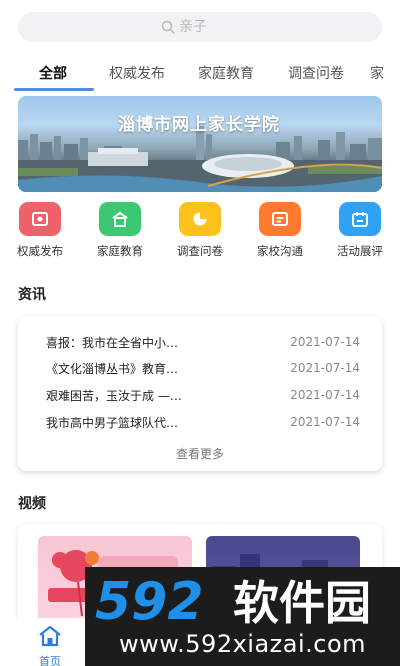 The width and height of the screenshot is (400, 666). What do you see at coordinates (200, 251) in the screenshot?
I see `quick-item-label: 调查问卷` at bounding box center [200, 251].